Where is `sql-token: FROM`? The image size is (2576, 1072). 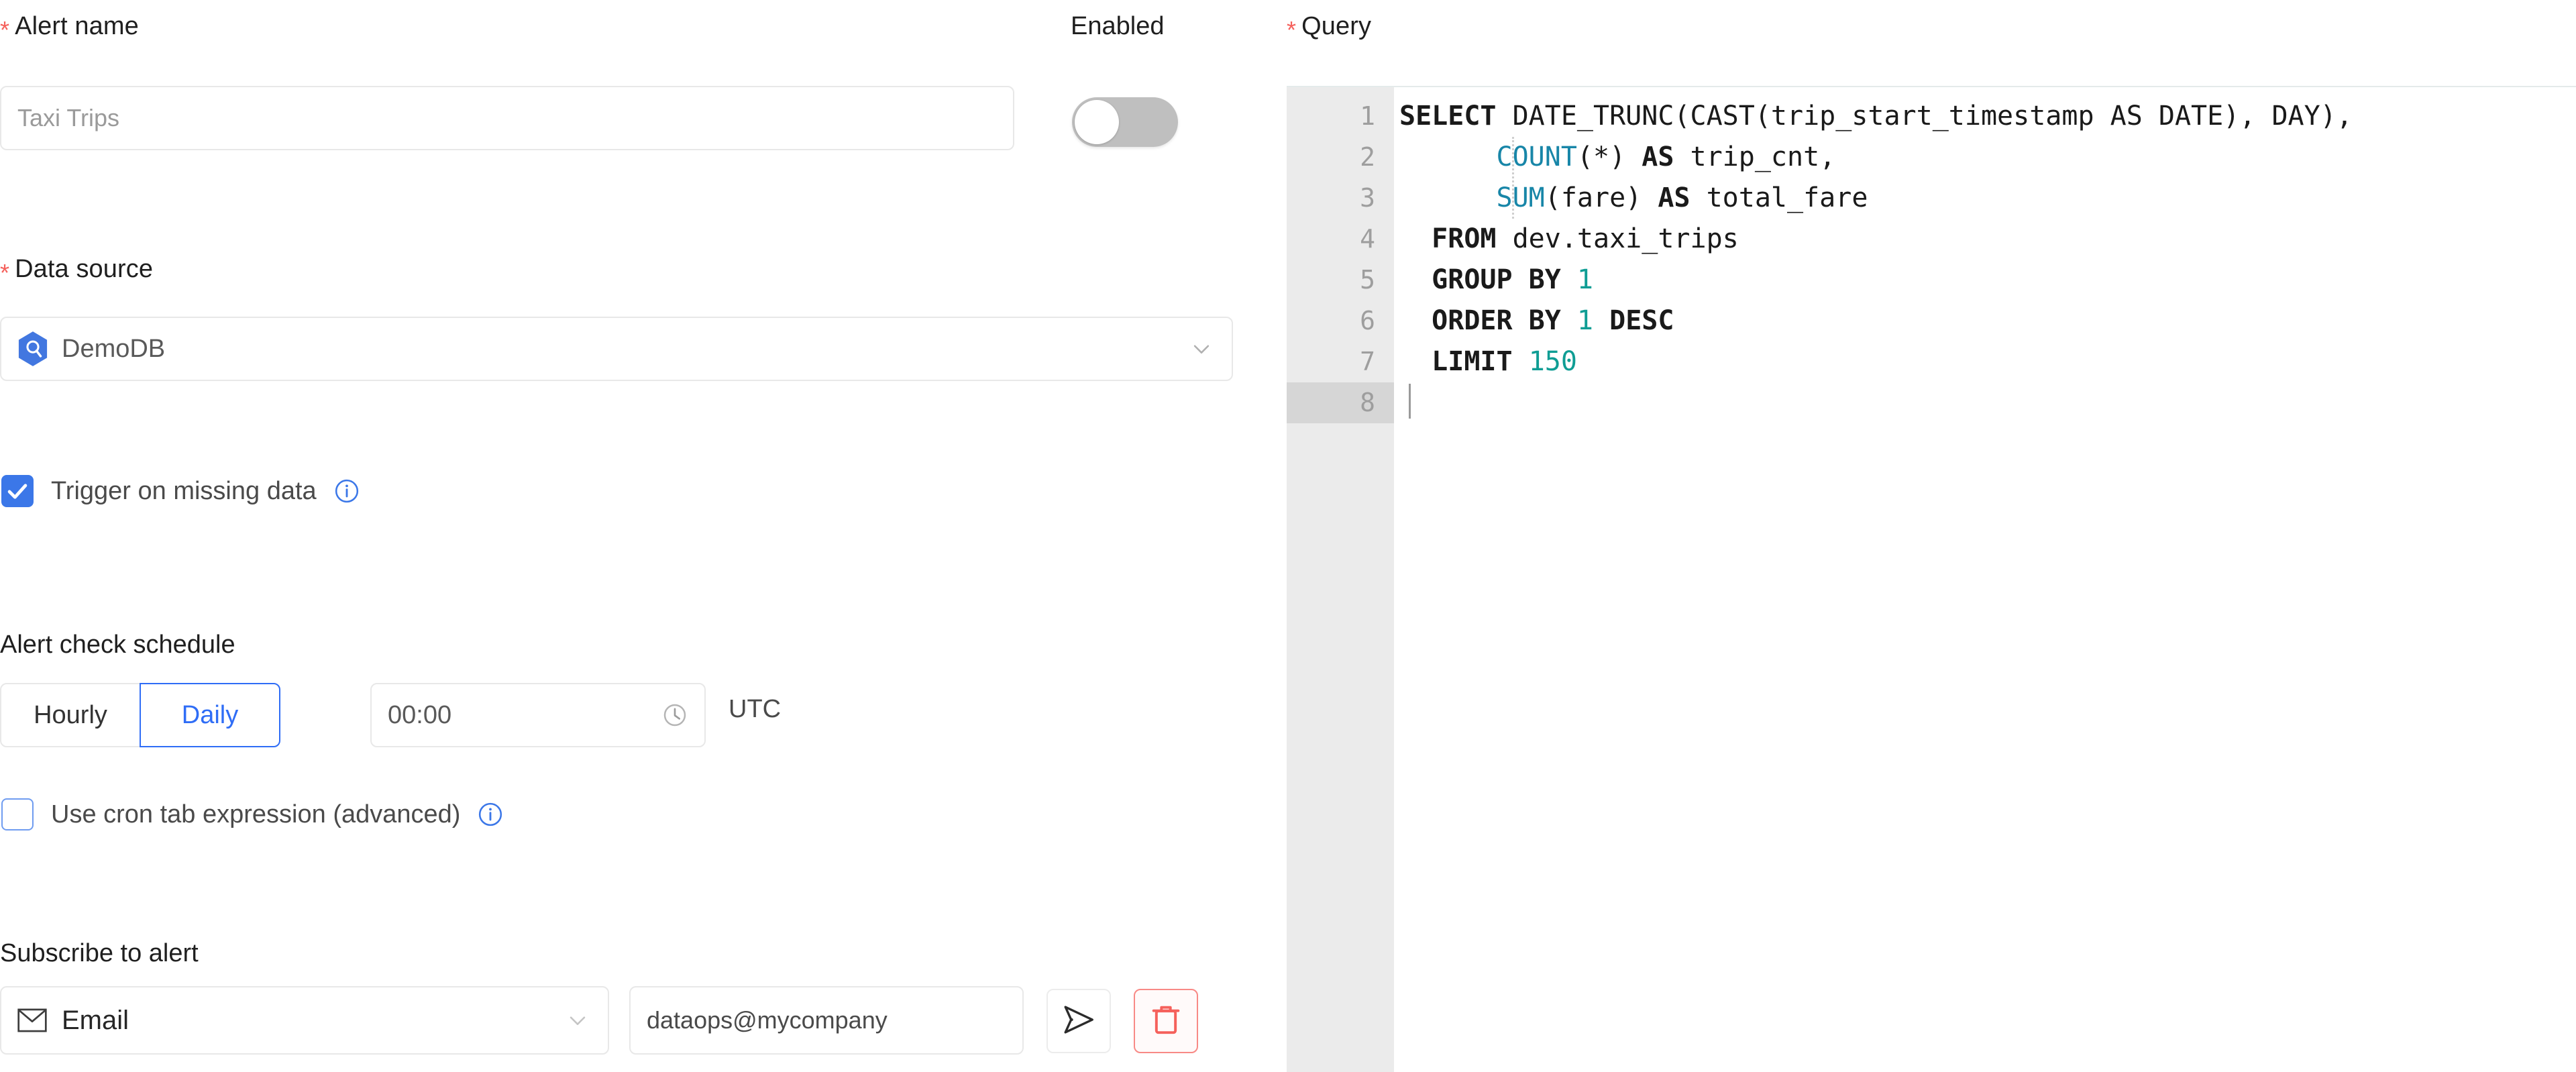
sql-token: FROM is located at coordinates (1464, 239).